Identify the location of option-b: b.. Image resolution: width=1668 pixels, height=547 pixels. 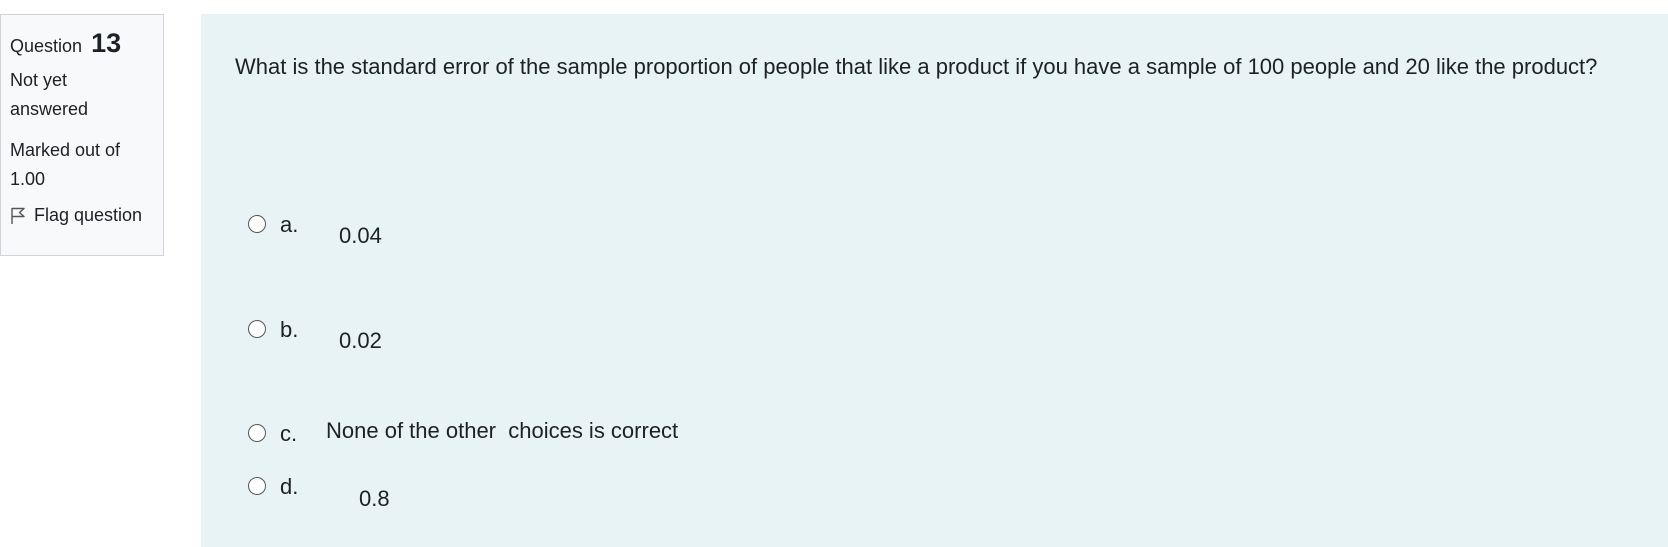
(273, 330).